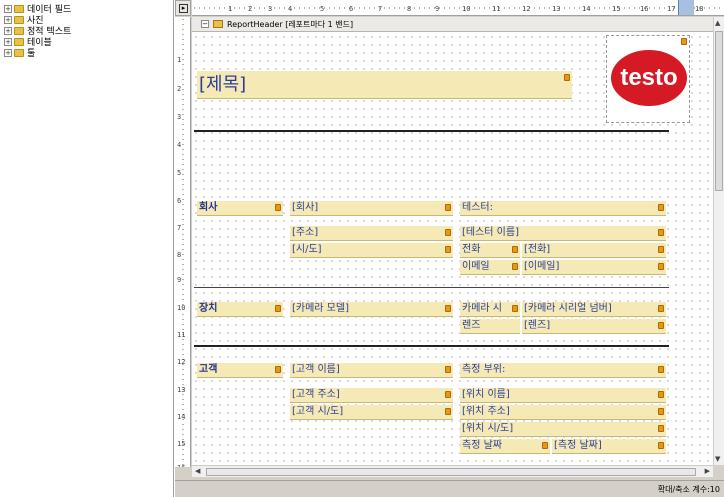 The image size is (724, 497). Describe the element at coordinates (449, 488) in the screenshot. I see `status-bar: 확대/축소 계수:10` at that location.